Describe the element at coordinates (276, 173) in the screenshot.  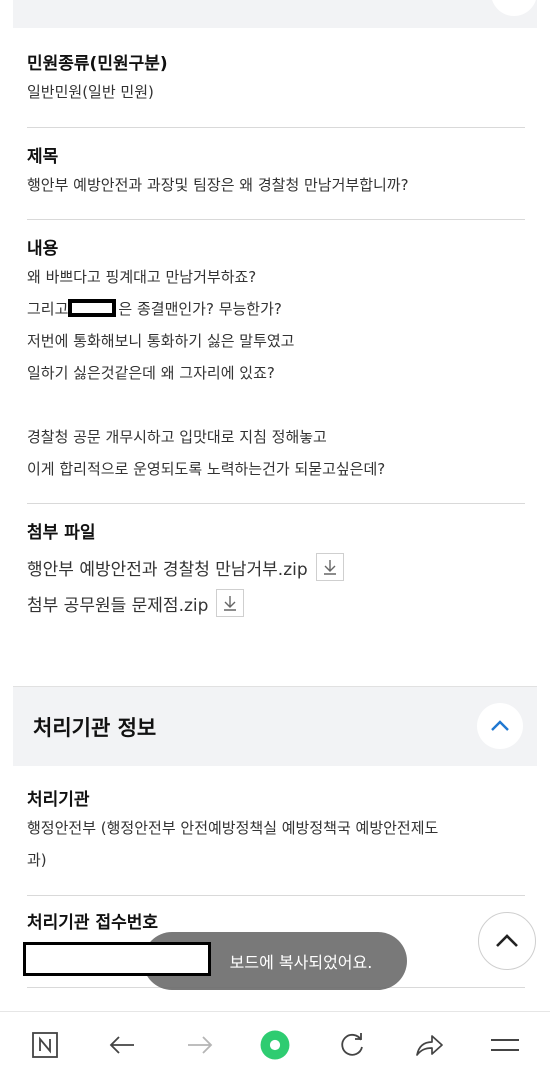
I see `subject-field: 제목 행안부 예방안전과 과장및 팀장은 왜 경찰청 만남거부합니까?` at that location.